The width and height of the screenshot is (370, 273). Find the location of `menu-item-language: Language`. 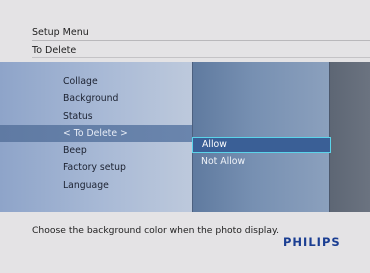

menu-item-language: Language is located at coordinates (96, 185).